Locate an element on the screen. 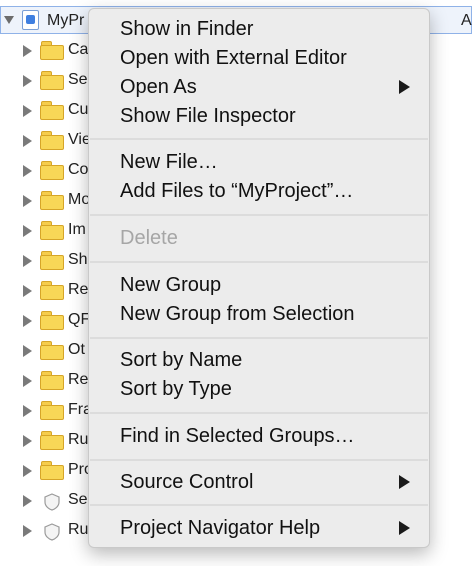  row-label: QF is located at coordinates (79, 319).